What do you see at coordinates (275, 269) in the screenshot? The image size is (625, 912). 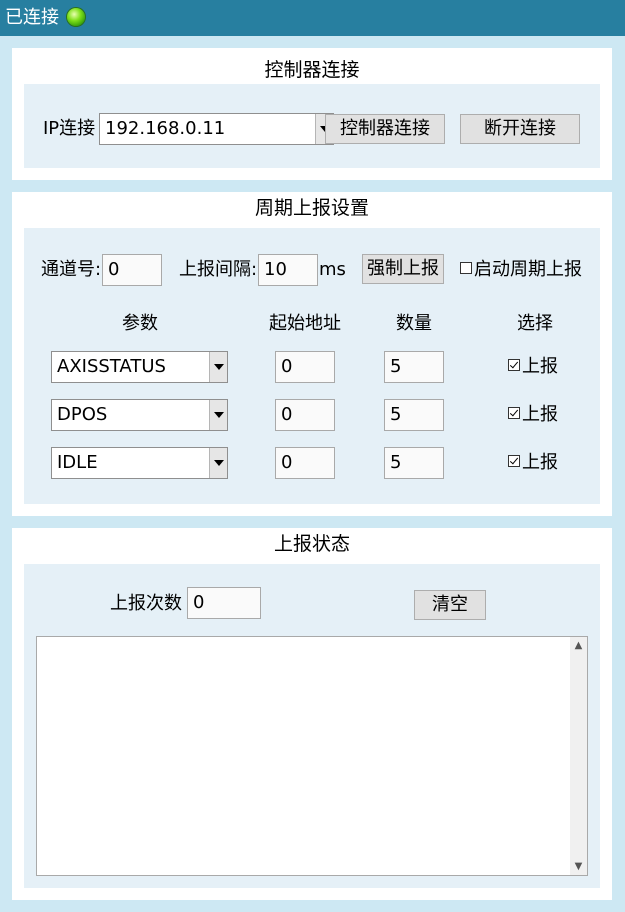 I see `interval-input-value: 10` at bounding box center [275, 269].